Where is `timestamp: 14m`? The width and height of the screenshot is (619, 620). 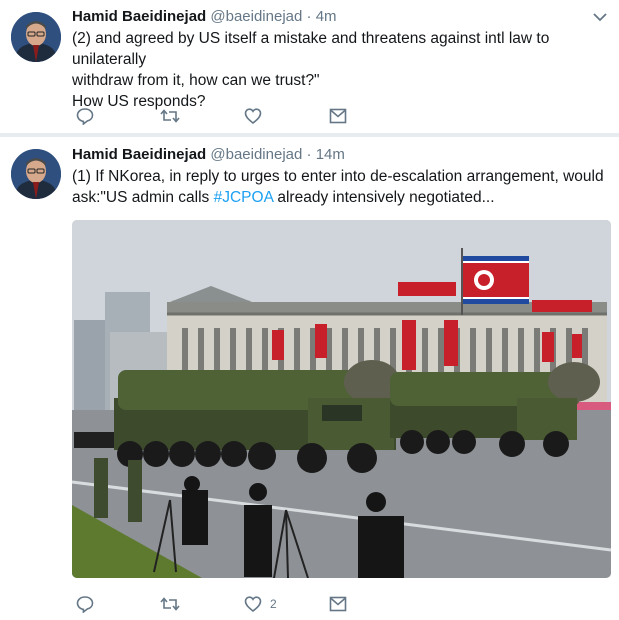 timestamp: 14m is located at coordinates (330, 154).